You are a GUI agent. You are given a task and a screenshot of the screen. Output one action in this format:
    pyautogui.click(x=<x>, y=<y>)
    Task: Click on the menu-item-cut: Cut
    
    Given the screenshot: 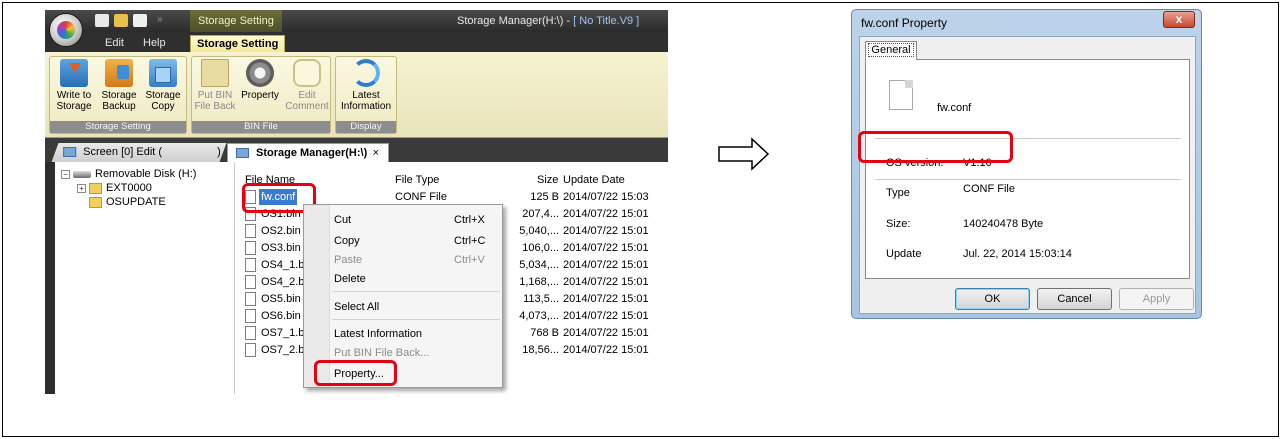 What is the action you would take?
    pyautogui.click(x=342, y=220)
    